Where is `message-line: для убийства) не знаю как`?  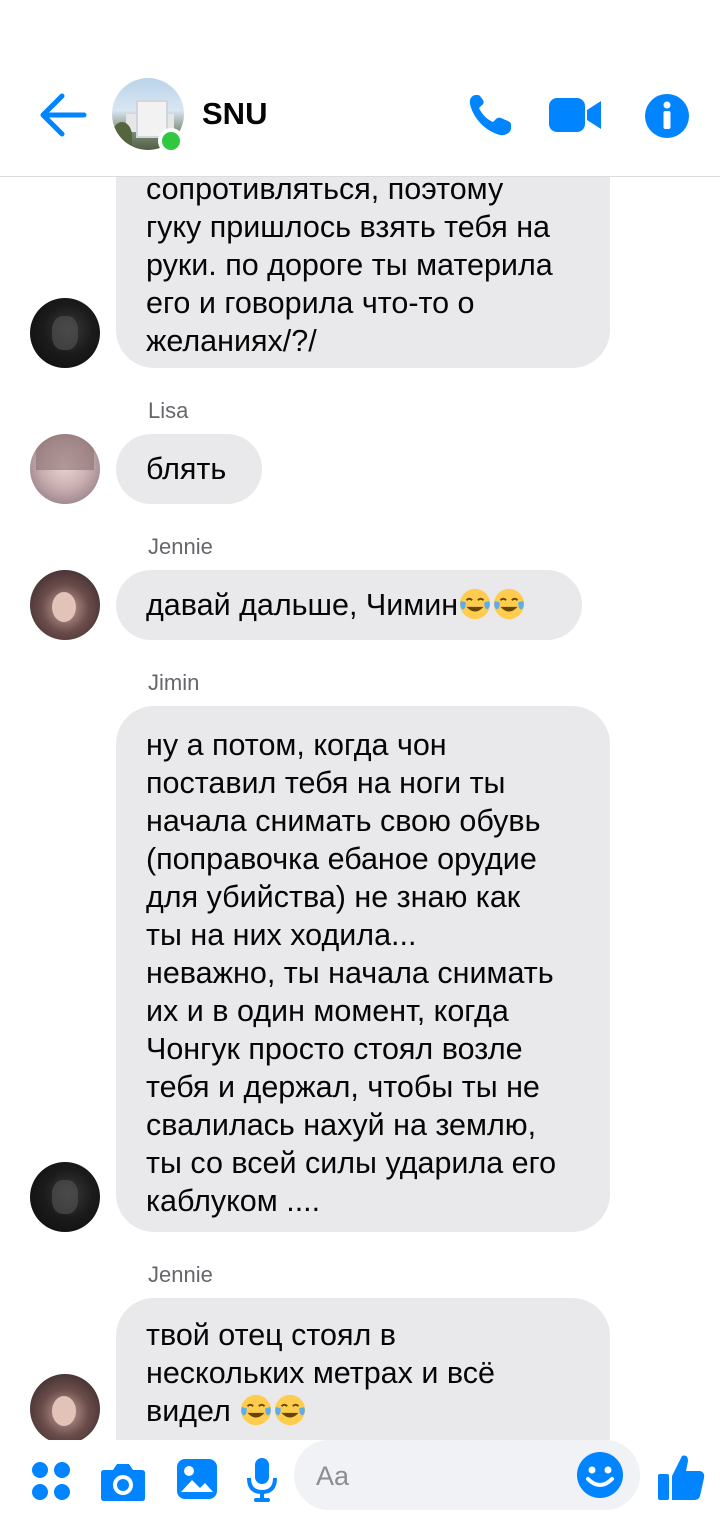 message-line: для убийства) не знаю как is located at coordinates (333, 897).